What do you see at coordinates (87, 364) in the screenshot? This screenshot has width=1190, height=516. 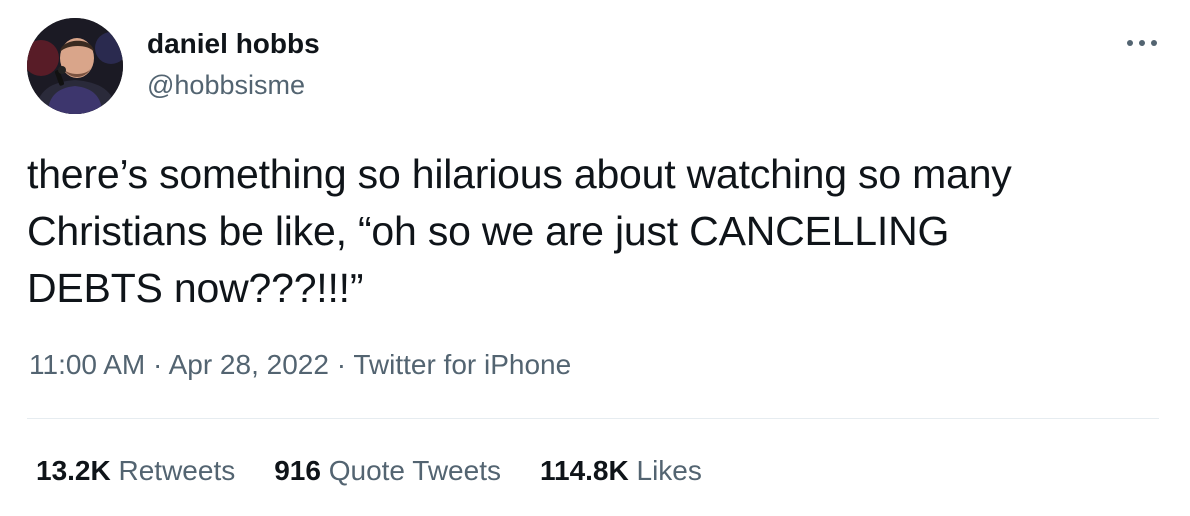 I see `tweet-time: 11:00 AM` at bounding box center [87, 364].